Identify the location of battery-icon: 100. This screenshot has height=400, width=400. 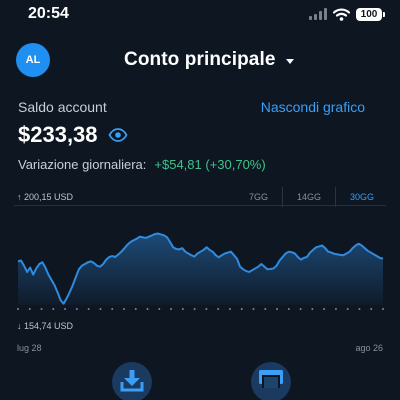
(370, 14).